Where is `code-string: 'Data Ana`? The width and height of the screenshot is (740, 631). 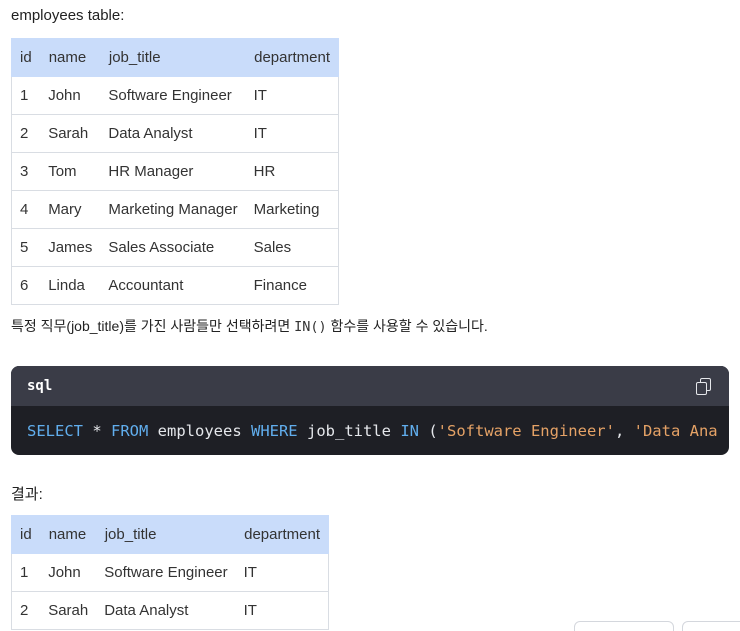
code-string: 'Data Ana is located at coordinates (675, 430).